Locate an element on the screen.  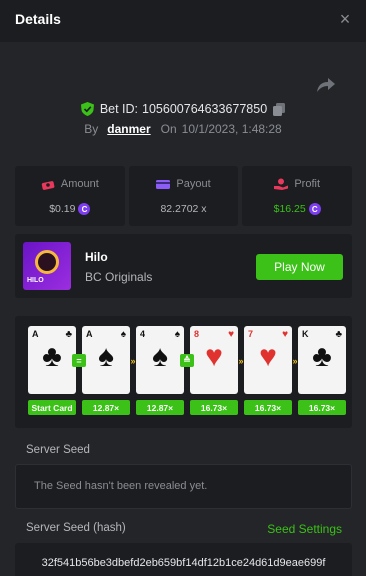
playing-card: A ♣ ♣ is located at coordinates (52, 360).